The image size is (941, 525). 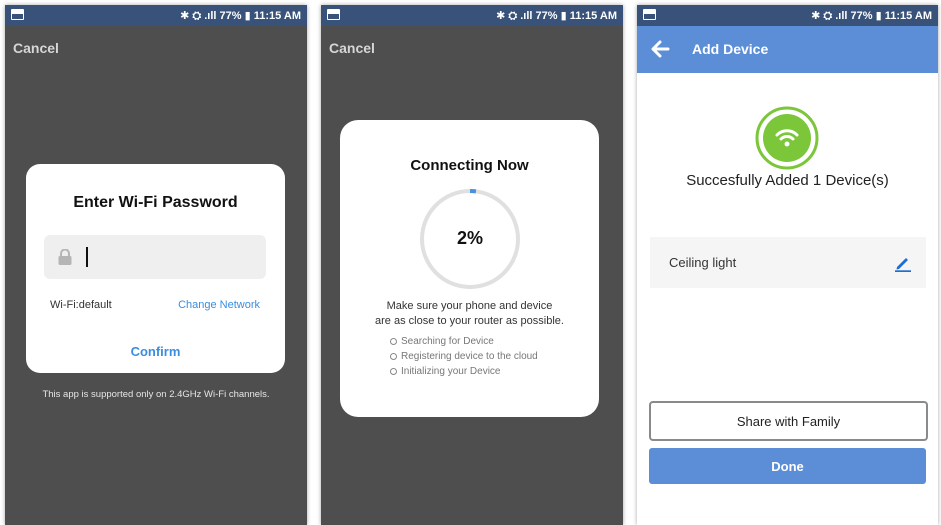 What do you see at coordinates (469, 321) in the screenshot?
I see `message-line-2: are as close to your router as possible.` at bounding box center [469, 321].